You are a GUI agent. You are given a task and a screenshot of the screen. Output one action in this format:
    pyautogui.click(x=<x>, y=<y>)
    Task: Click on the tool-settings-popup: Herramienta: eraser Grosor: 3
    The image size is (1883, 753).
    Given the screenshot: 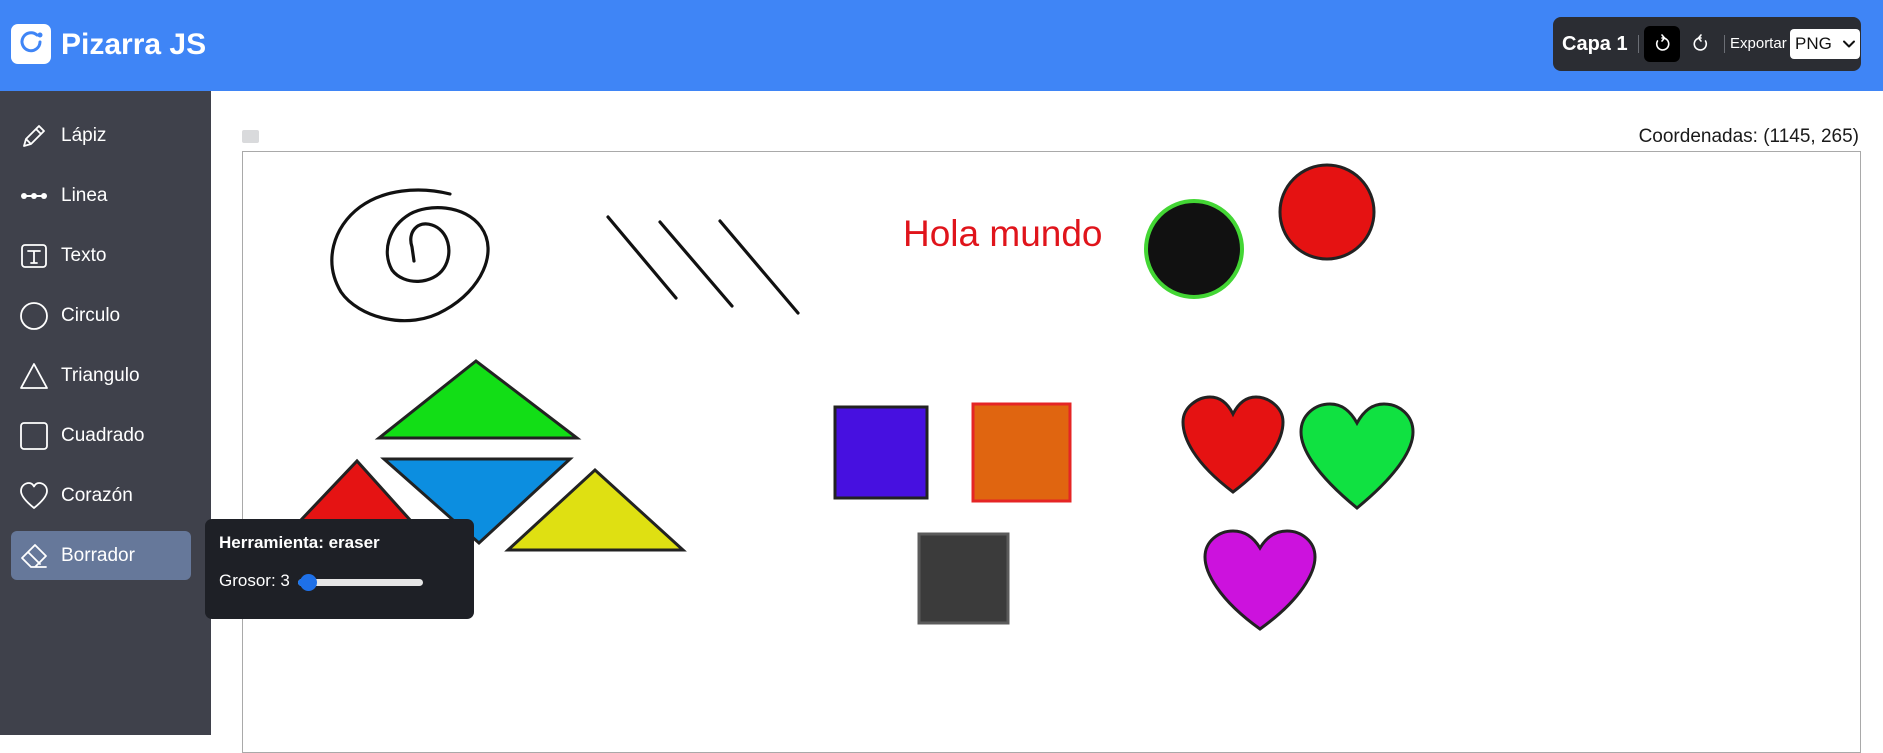 What is the action you would take?
    pyautogui.click(x=339, y=569)
    